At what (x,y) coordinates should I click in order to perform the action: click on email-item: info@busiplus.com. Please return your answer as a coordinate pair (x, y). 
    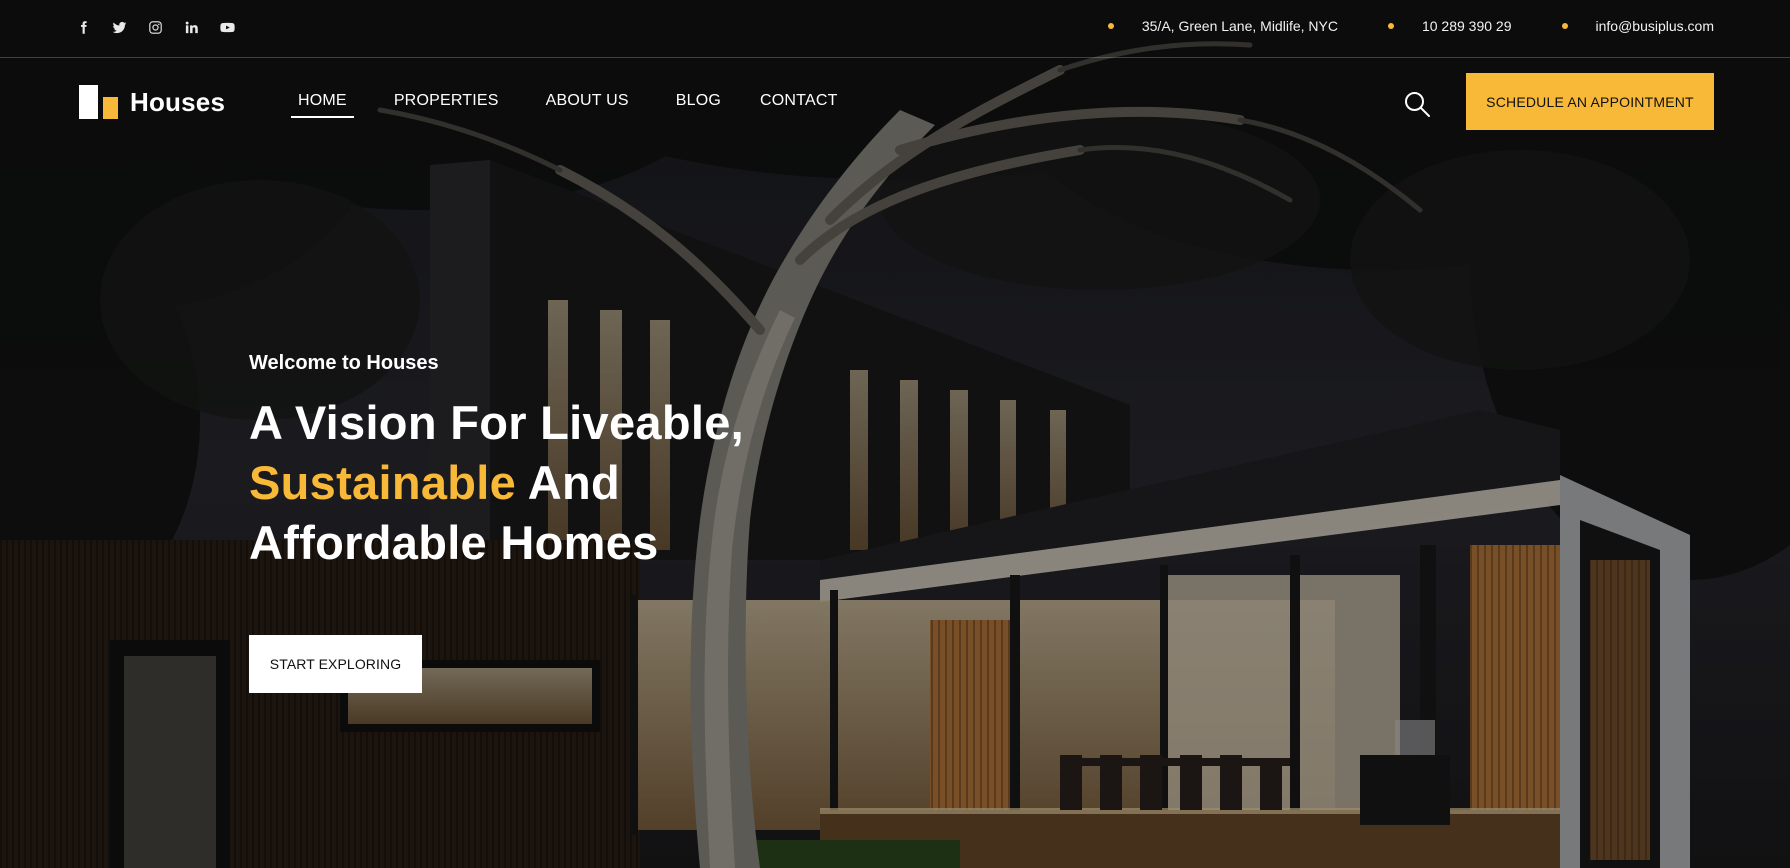
    Looking at the image, I should click on (1638, 26).